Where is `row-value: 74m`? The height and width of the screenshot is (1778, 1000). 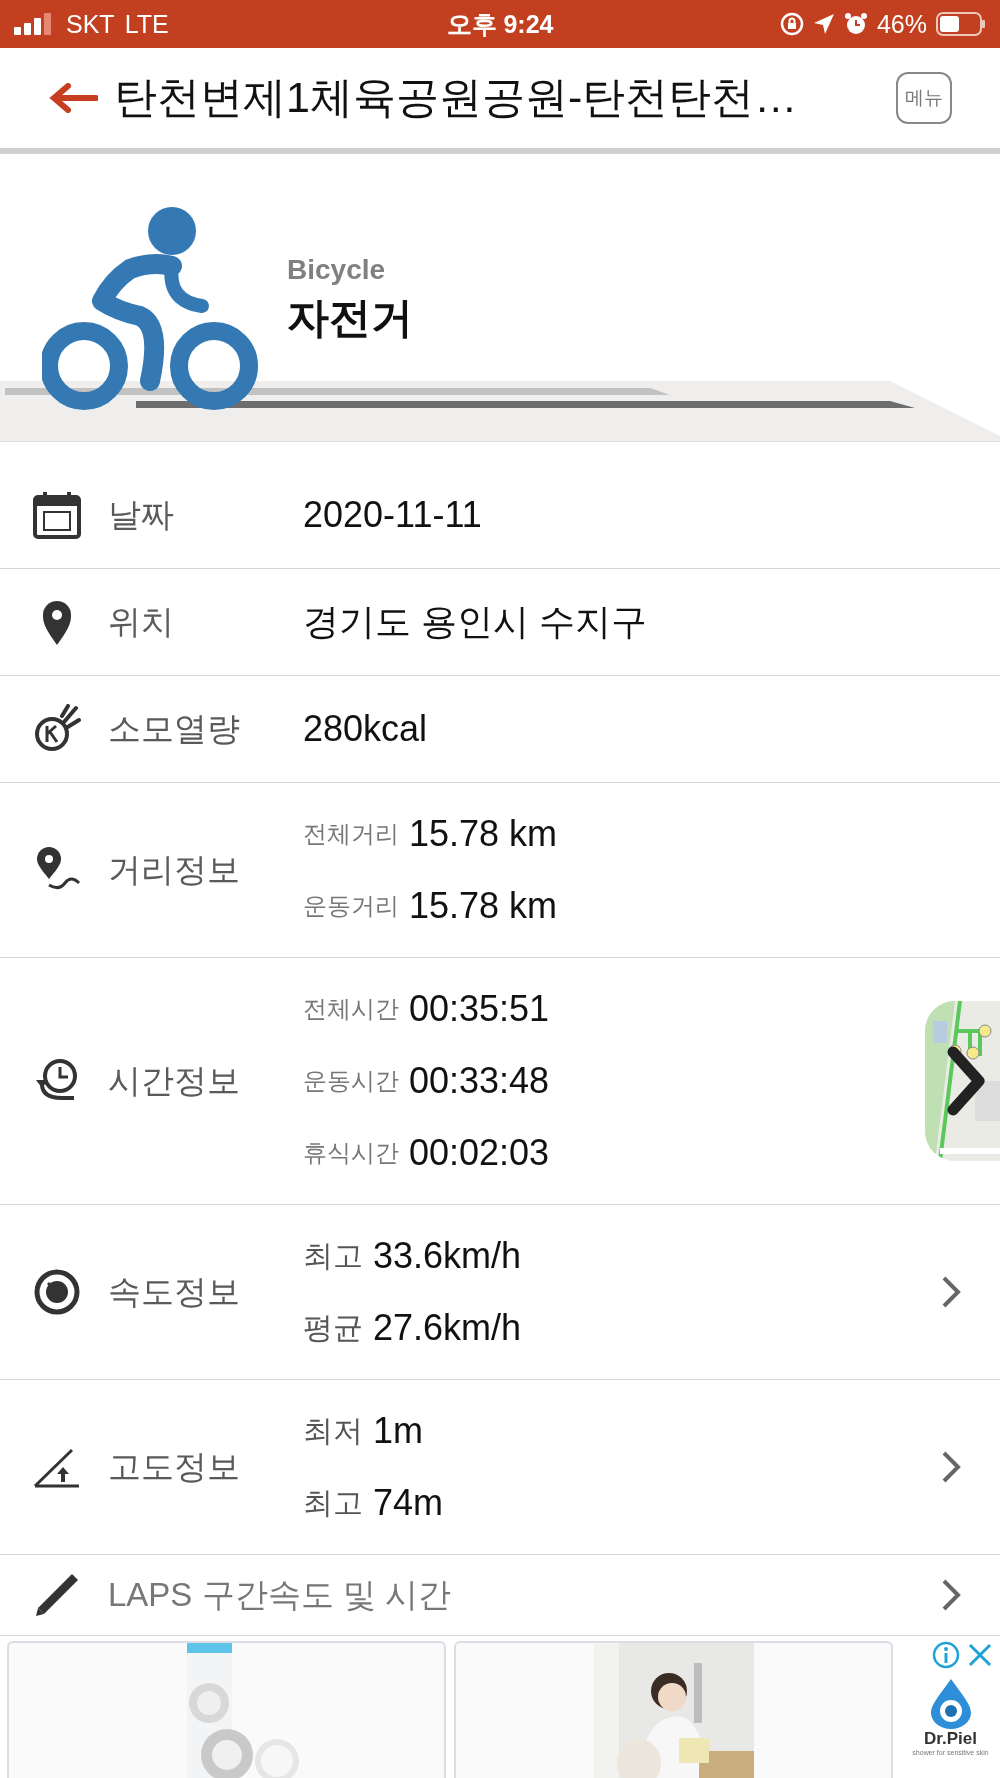 row-value: 74m is located at coordinates (408, 1503).